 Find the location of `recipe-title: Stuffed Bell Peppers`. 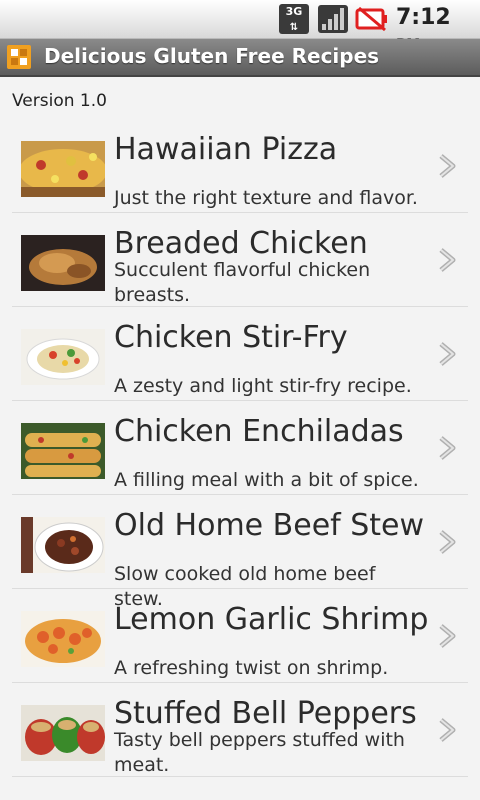

recipe-title: Stuffed Bell Peppers is located at coordinates (265, 713).